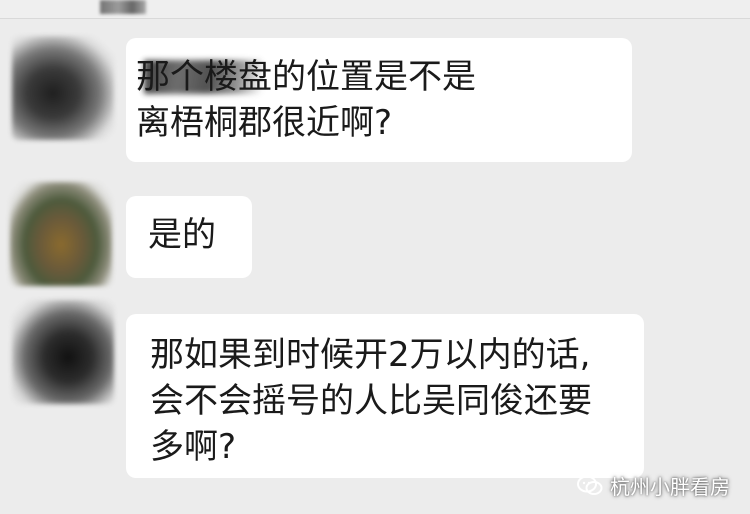 The image size is (750, 514). Describe the element at coordinates (590, 485) in the screenshot. I see `wechat-icon` at that location.